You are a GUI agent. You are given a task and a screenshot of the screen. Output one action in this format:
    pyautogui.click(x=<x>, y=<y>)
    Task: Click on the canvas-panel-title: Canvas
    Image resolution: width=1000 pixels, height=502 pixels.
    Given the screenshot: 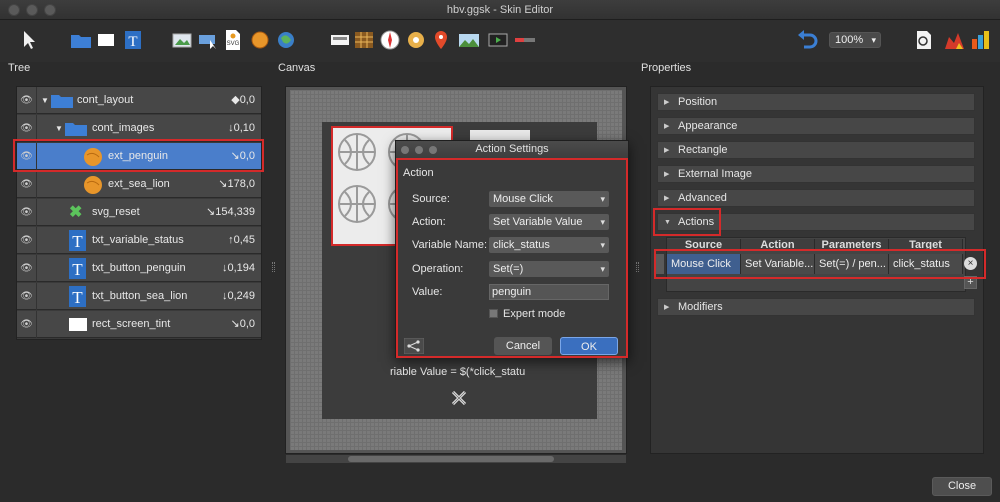 What is the action you would take?
    pyautogui.click(x=297, y=68)
    